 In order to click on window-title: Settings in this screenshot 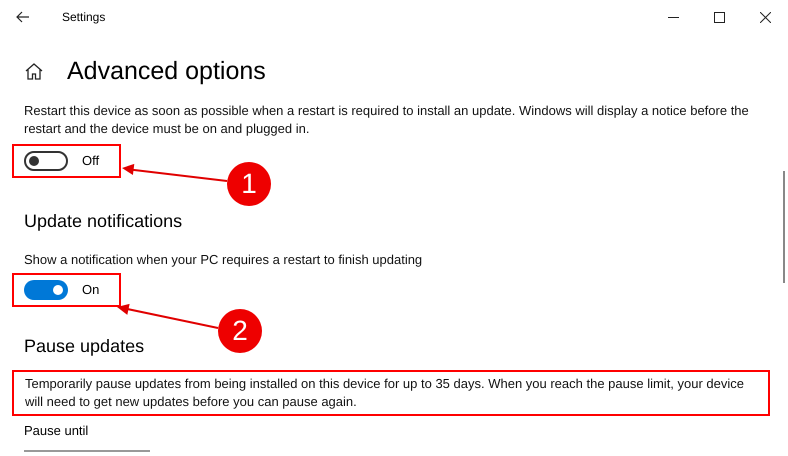, I will do `click(84, 17)`.